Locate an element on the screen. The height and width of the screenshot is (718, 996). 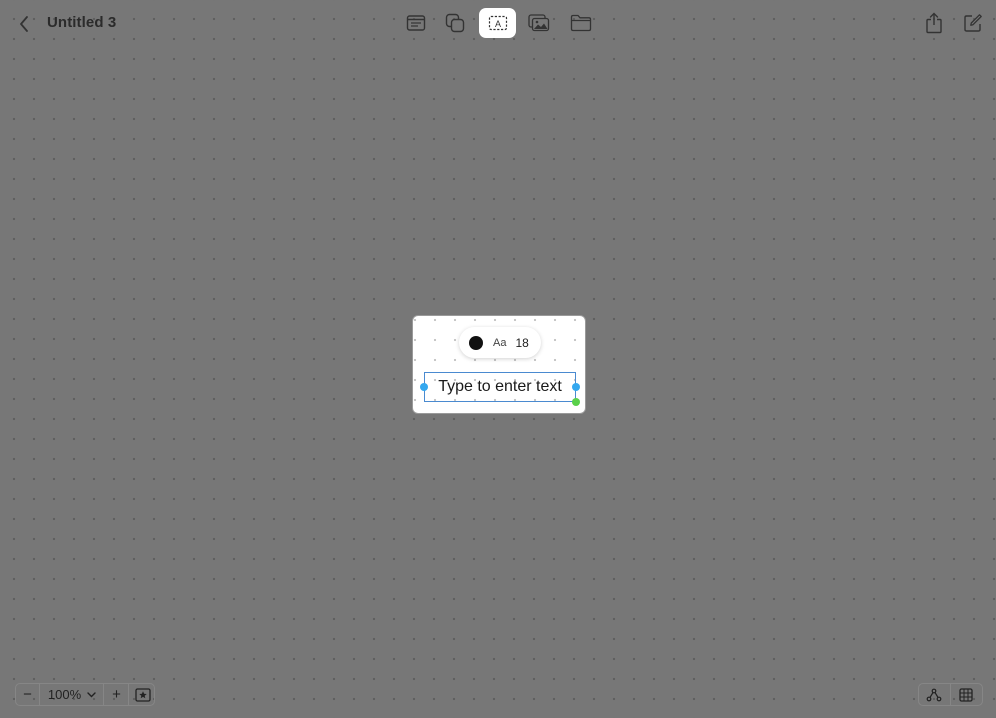
compose-button is located at coordinates (973, 23).